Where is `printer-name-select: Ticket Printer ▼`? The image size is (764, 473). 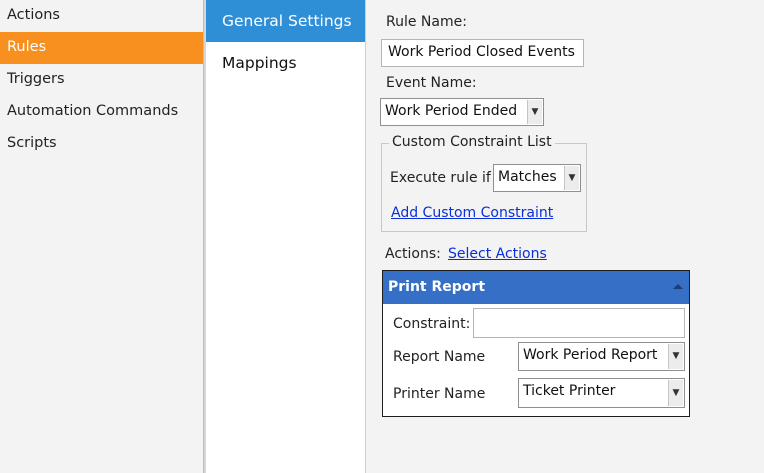
printer-name-select: Ticket Printer ▼ is located at coordinates (601, 393).